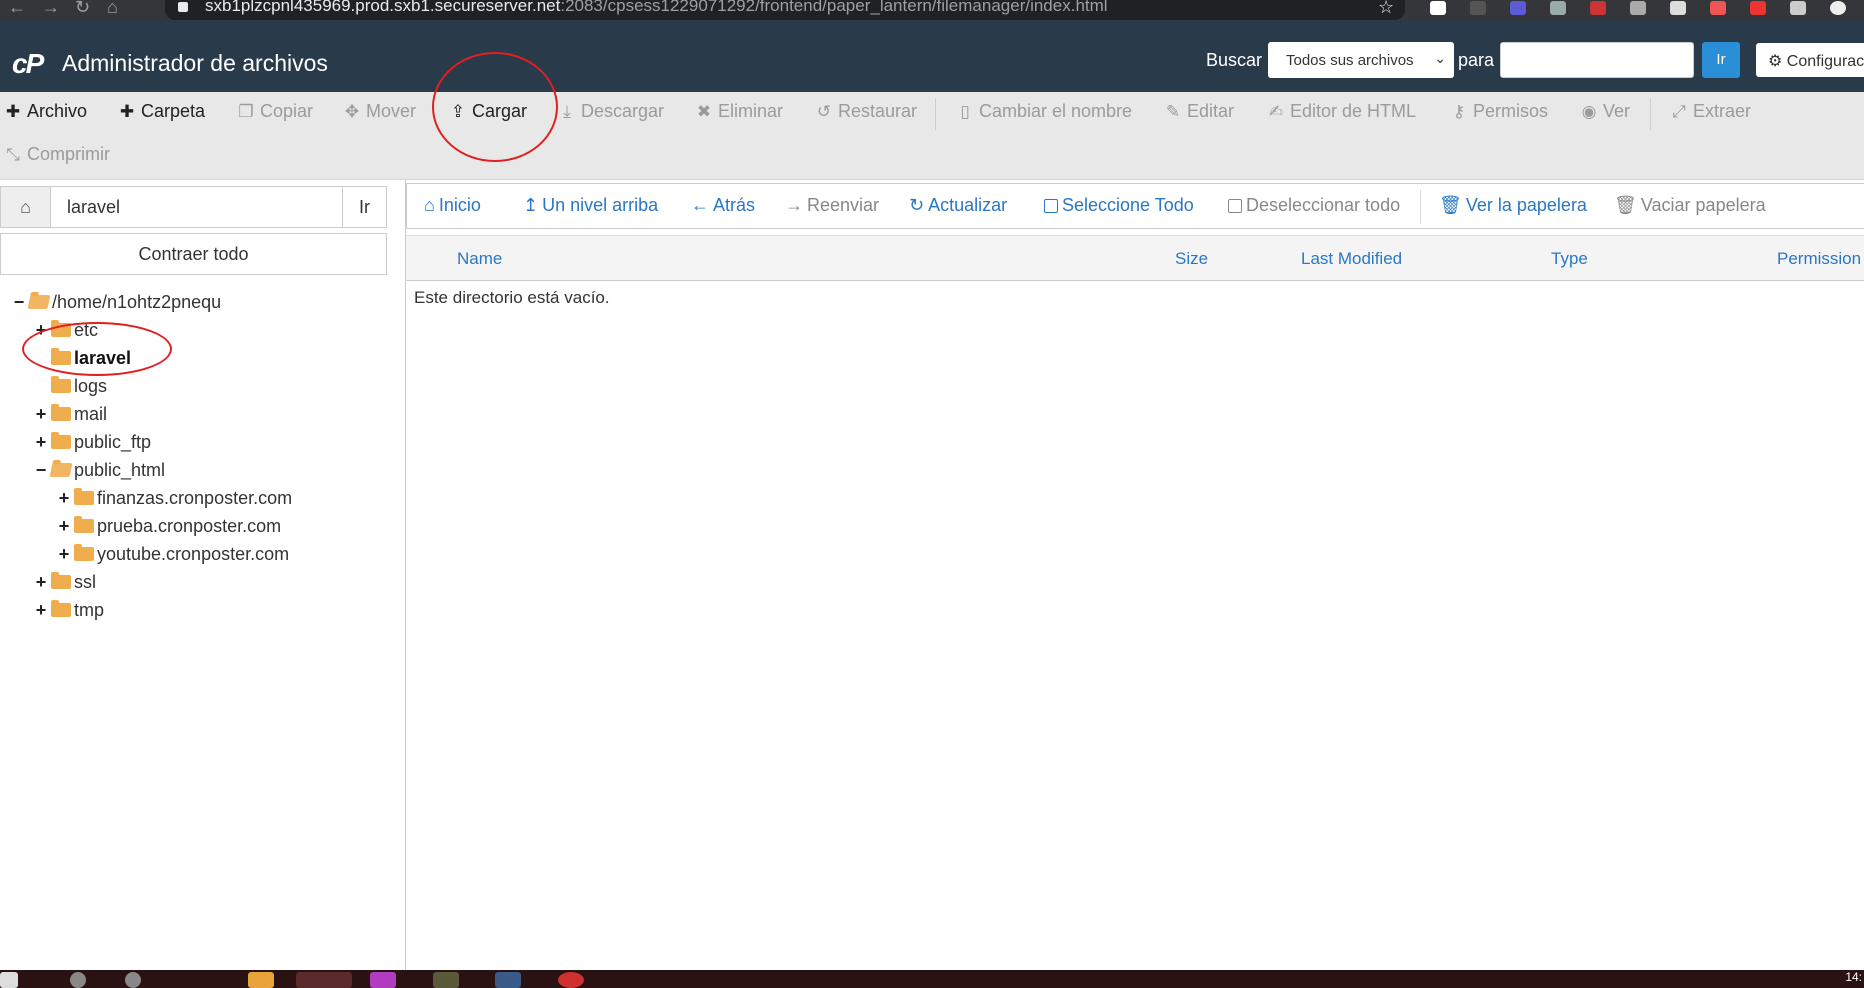 This screenshot has width=1864, height=988. I want to click on view-button: ◉ Ver, so click(1605, 111).